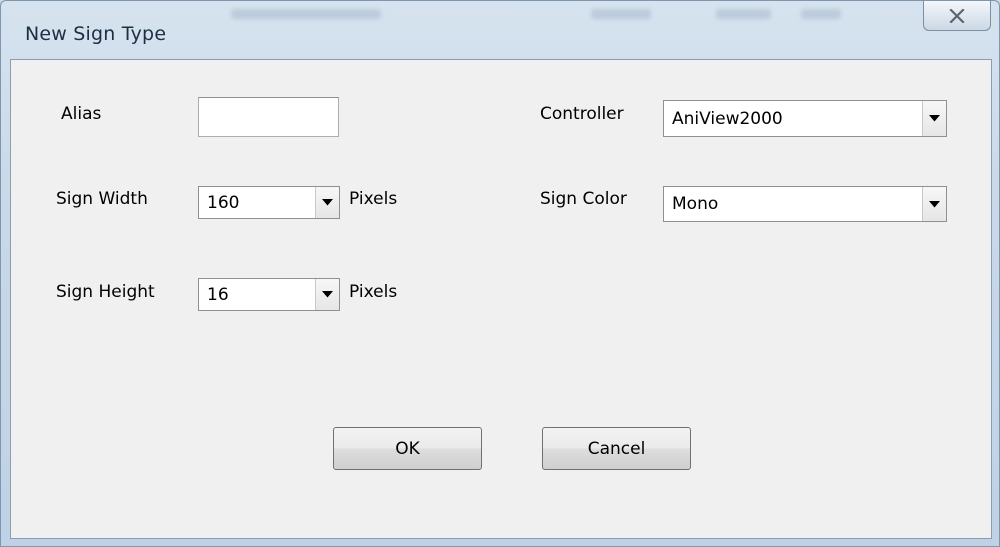 This screenshot has height=547, width=1000. I want to click on alias-input, so click(268, 117).